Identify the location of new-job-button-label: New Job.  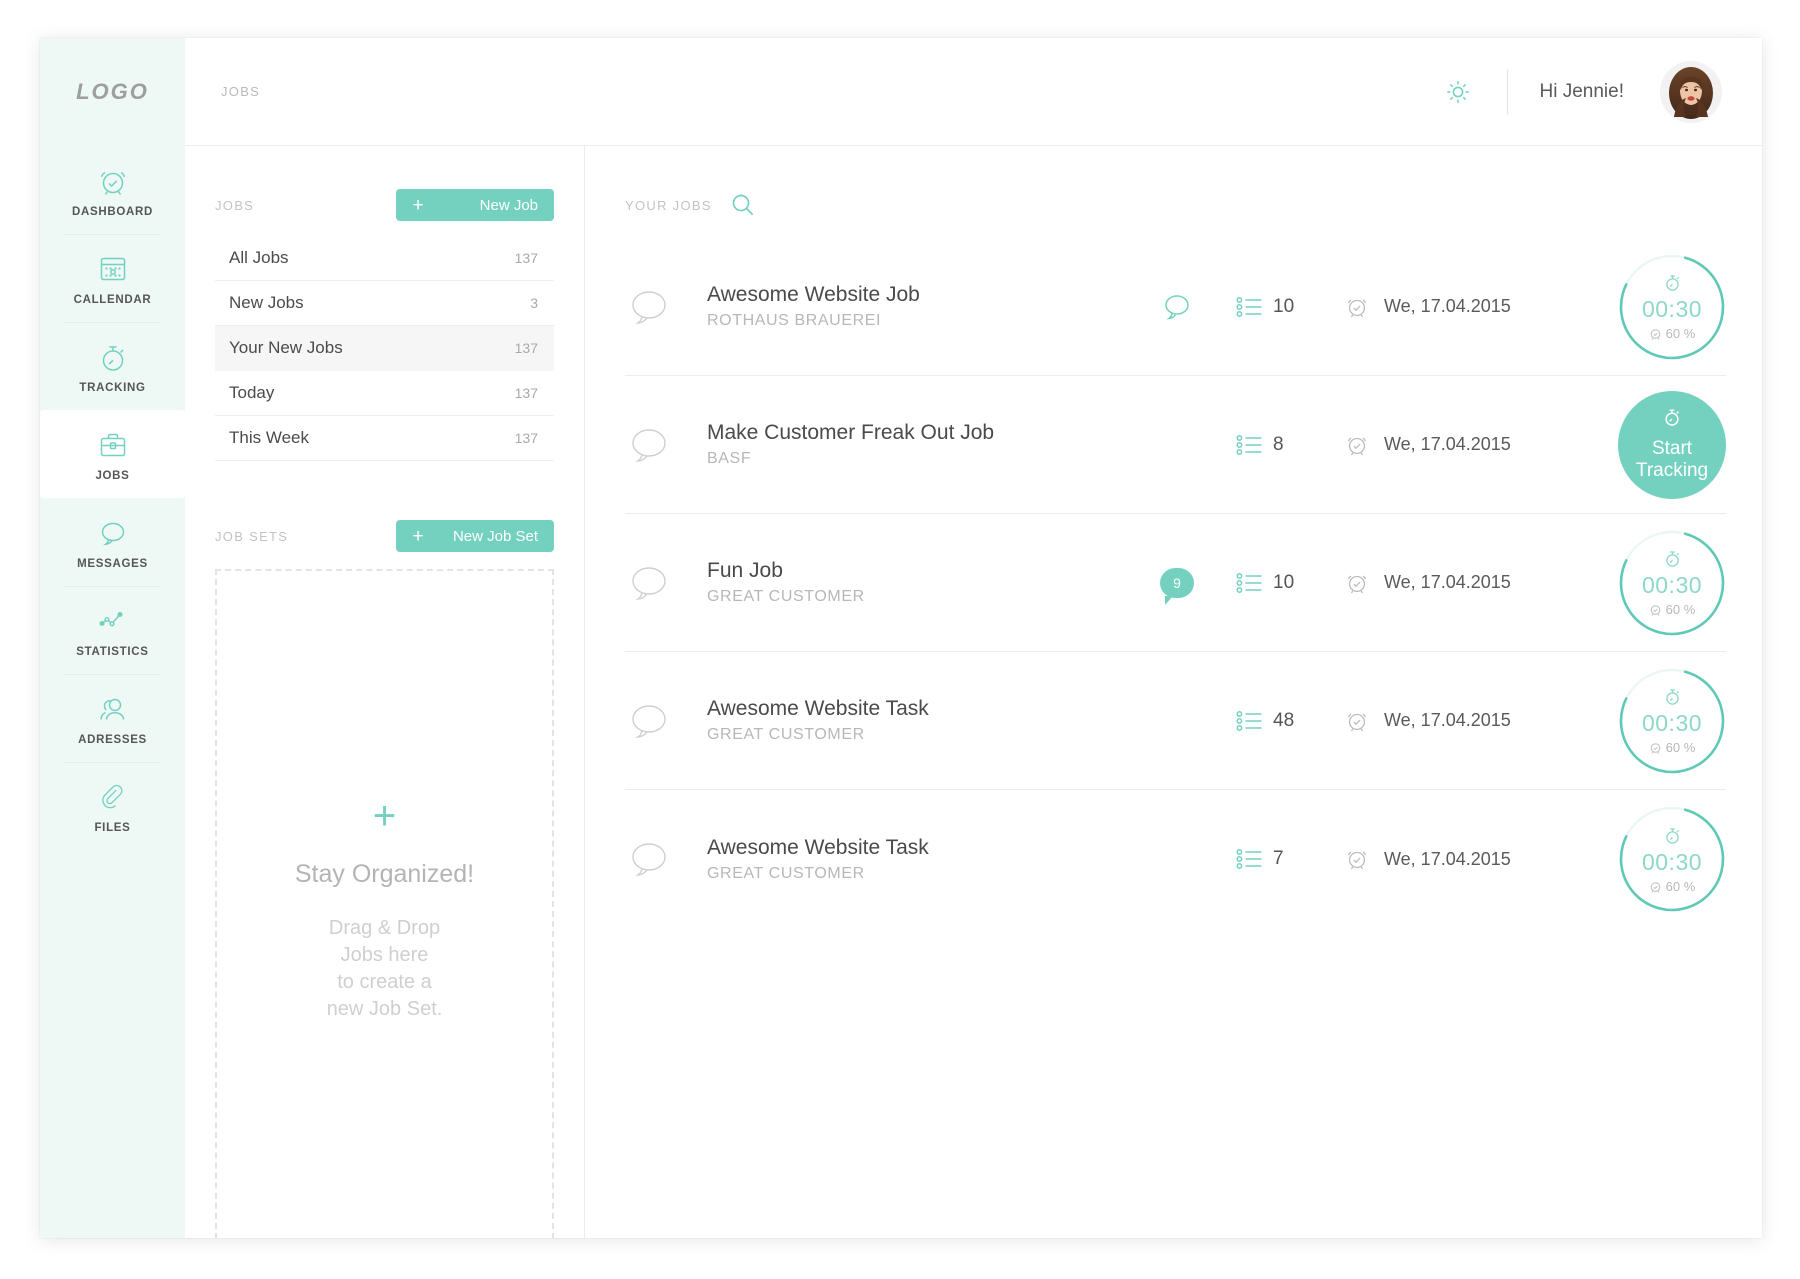
(508, 205).